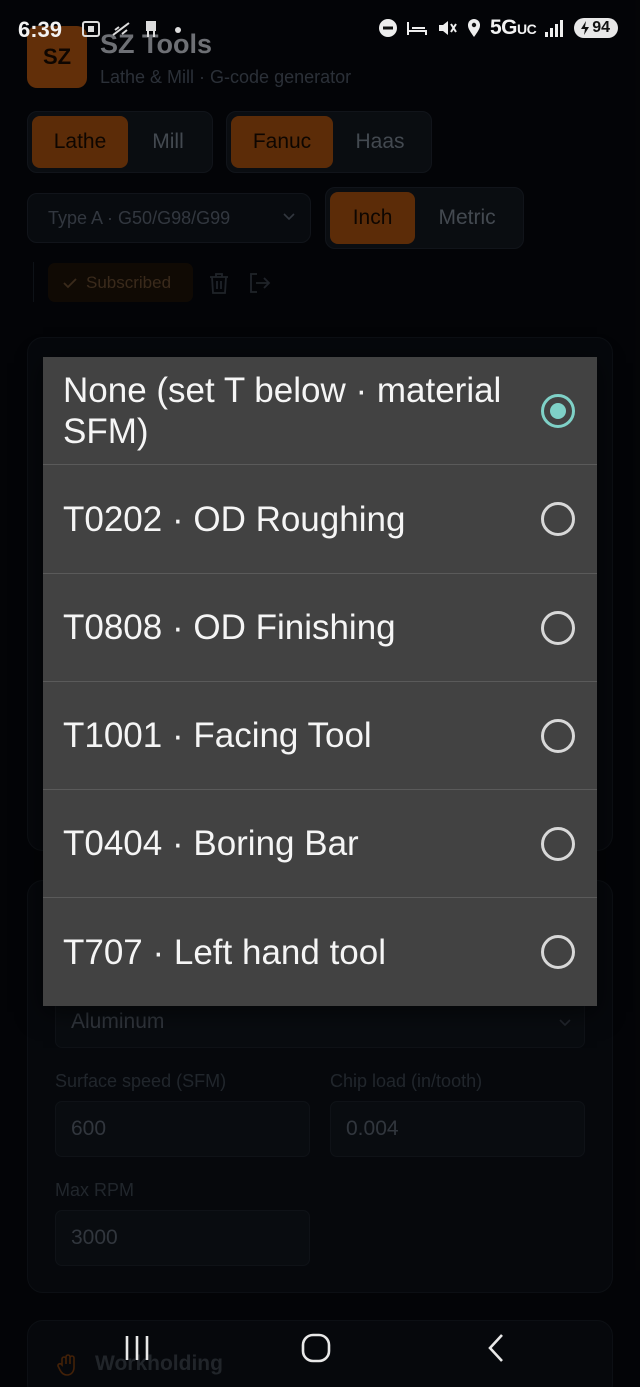 Image resolution: width=640 pixels, height=1387 pixels. I want to click on tool-option-t1001: T1001 · Facing Tool, so click(320, 736).